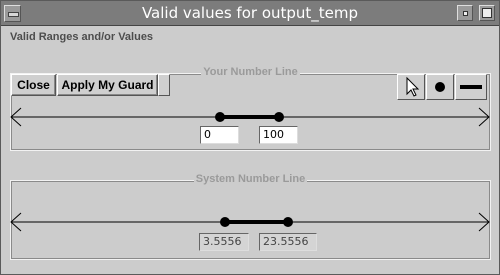  I want to click on system-min-handle, so click(225, 222).